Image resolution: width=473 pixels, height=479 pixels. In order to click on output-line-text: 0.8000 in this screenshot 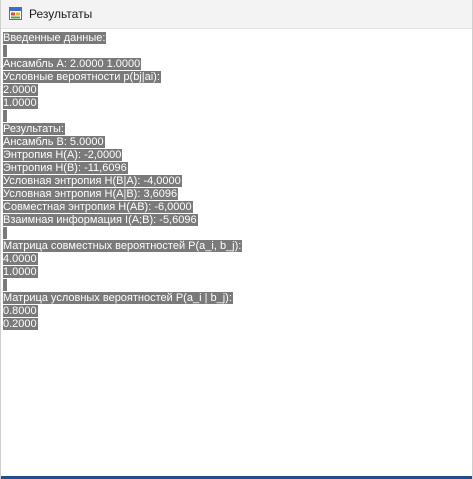, I will do `click(20, 311)`.